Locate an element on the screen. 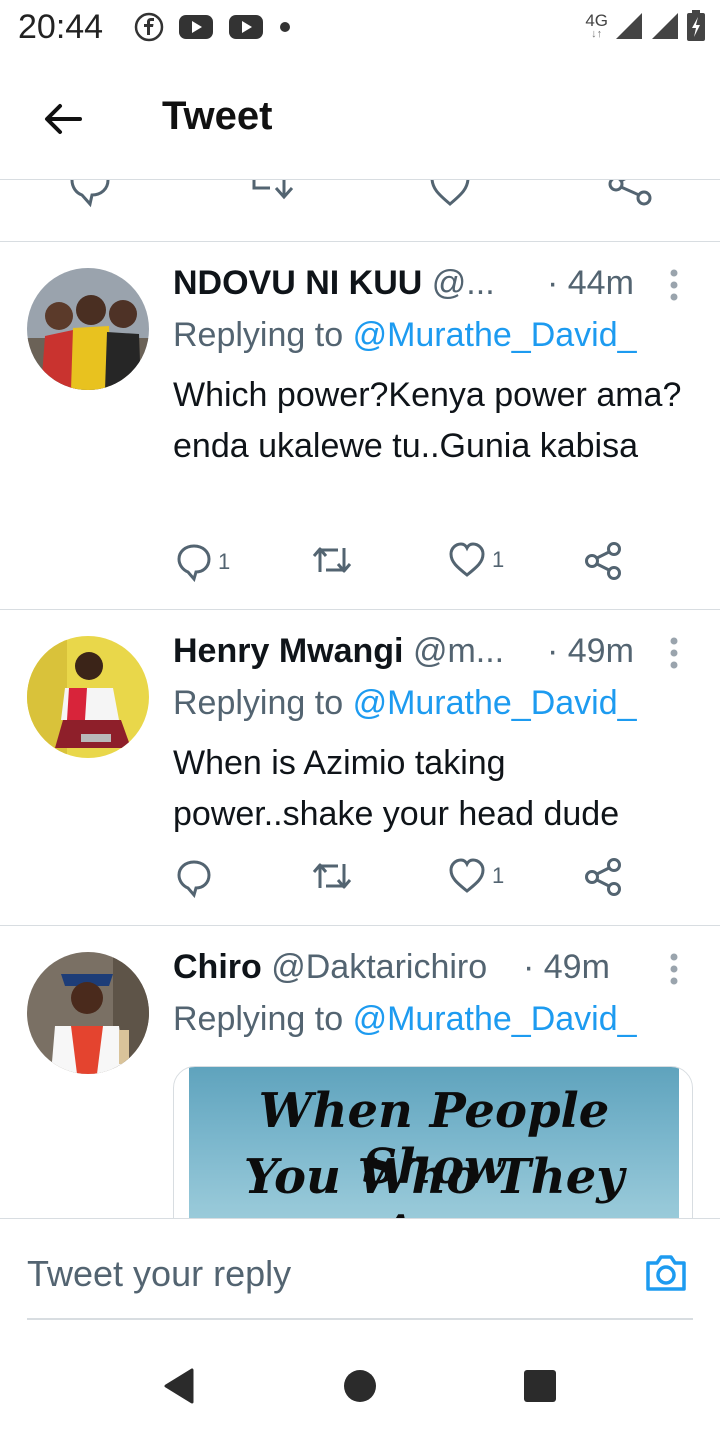 The width and height of the screenshot is (720, 1440). system-nav-bar is located at coordinates (360, 1380).